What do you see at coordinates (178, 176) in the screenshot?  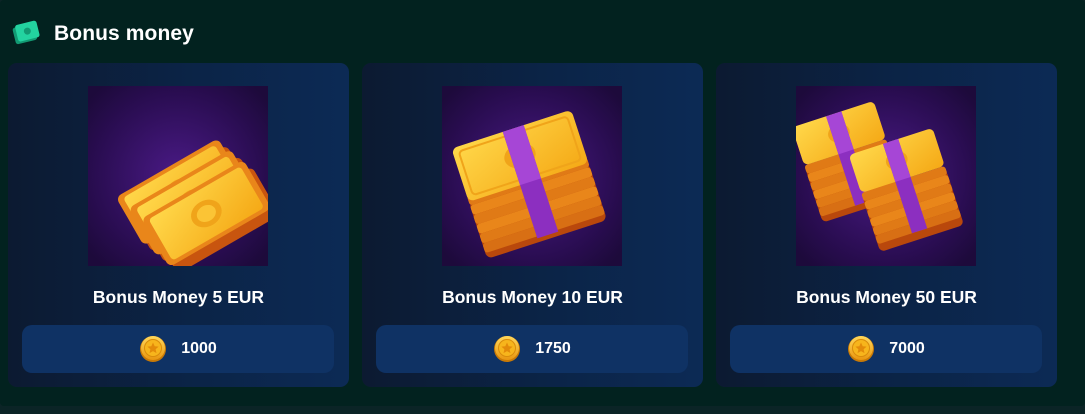 I see `loose-banknotes-icon` at bounding box center [178, 176].